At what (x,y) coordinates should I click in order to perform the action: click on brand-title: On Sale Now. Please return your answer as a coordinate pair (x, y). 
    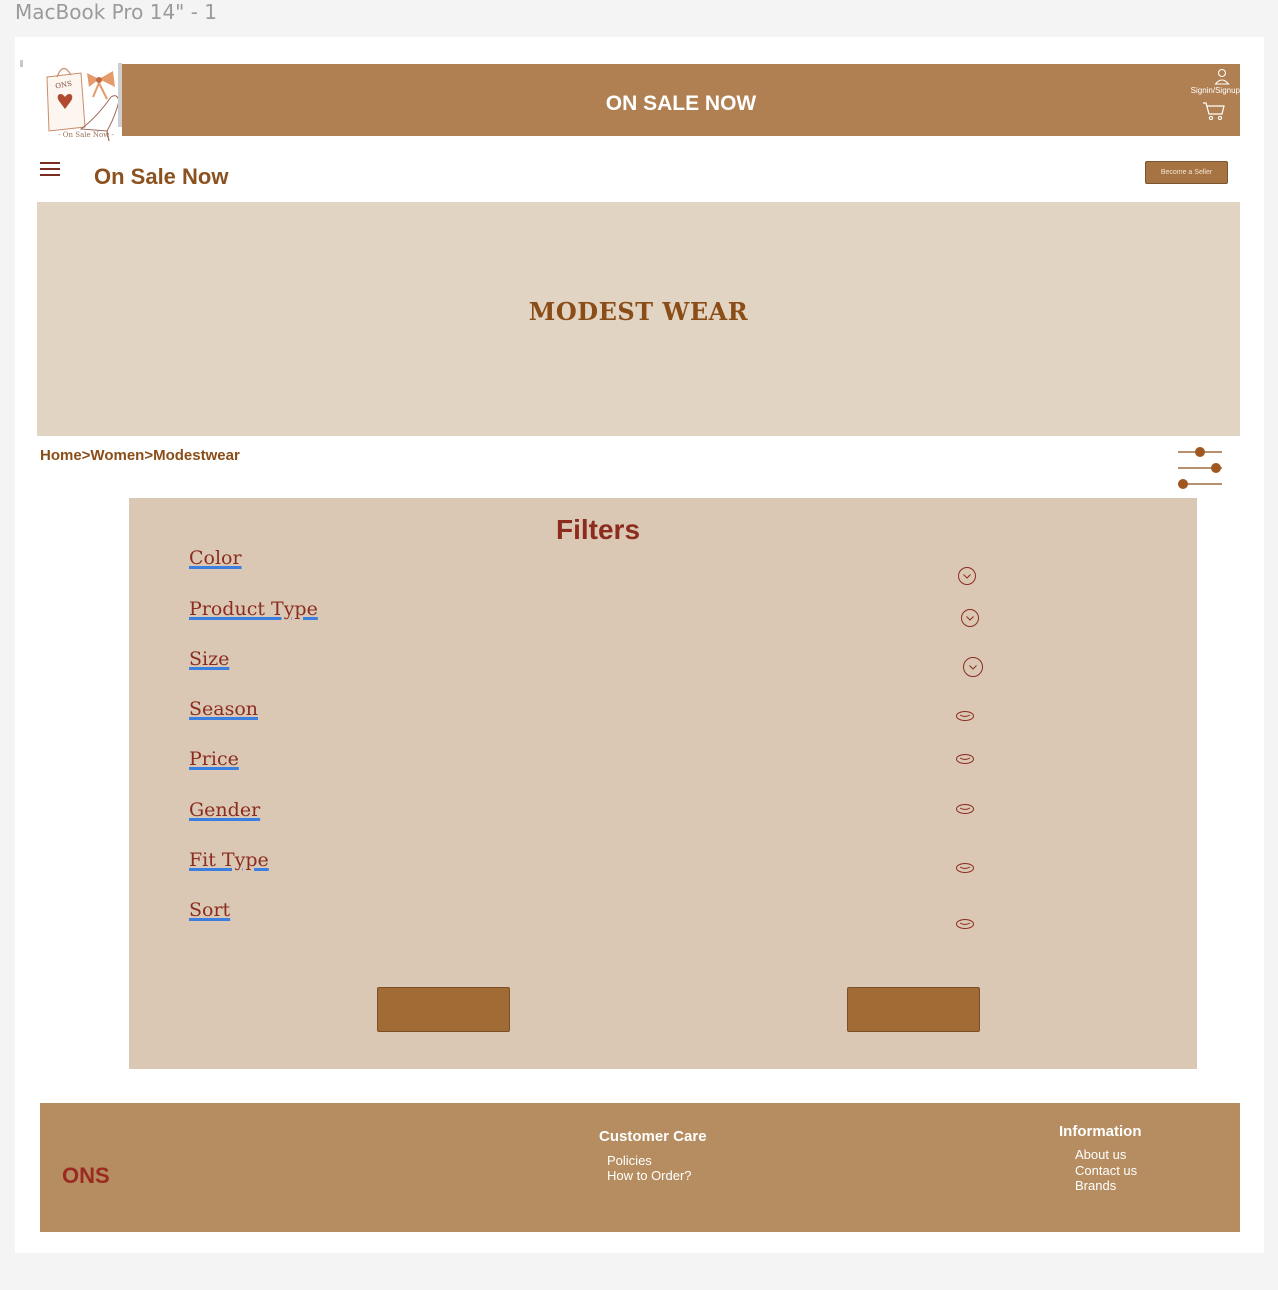
    Looking at the image, I should click on (161, 177).